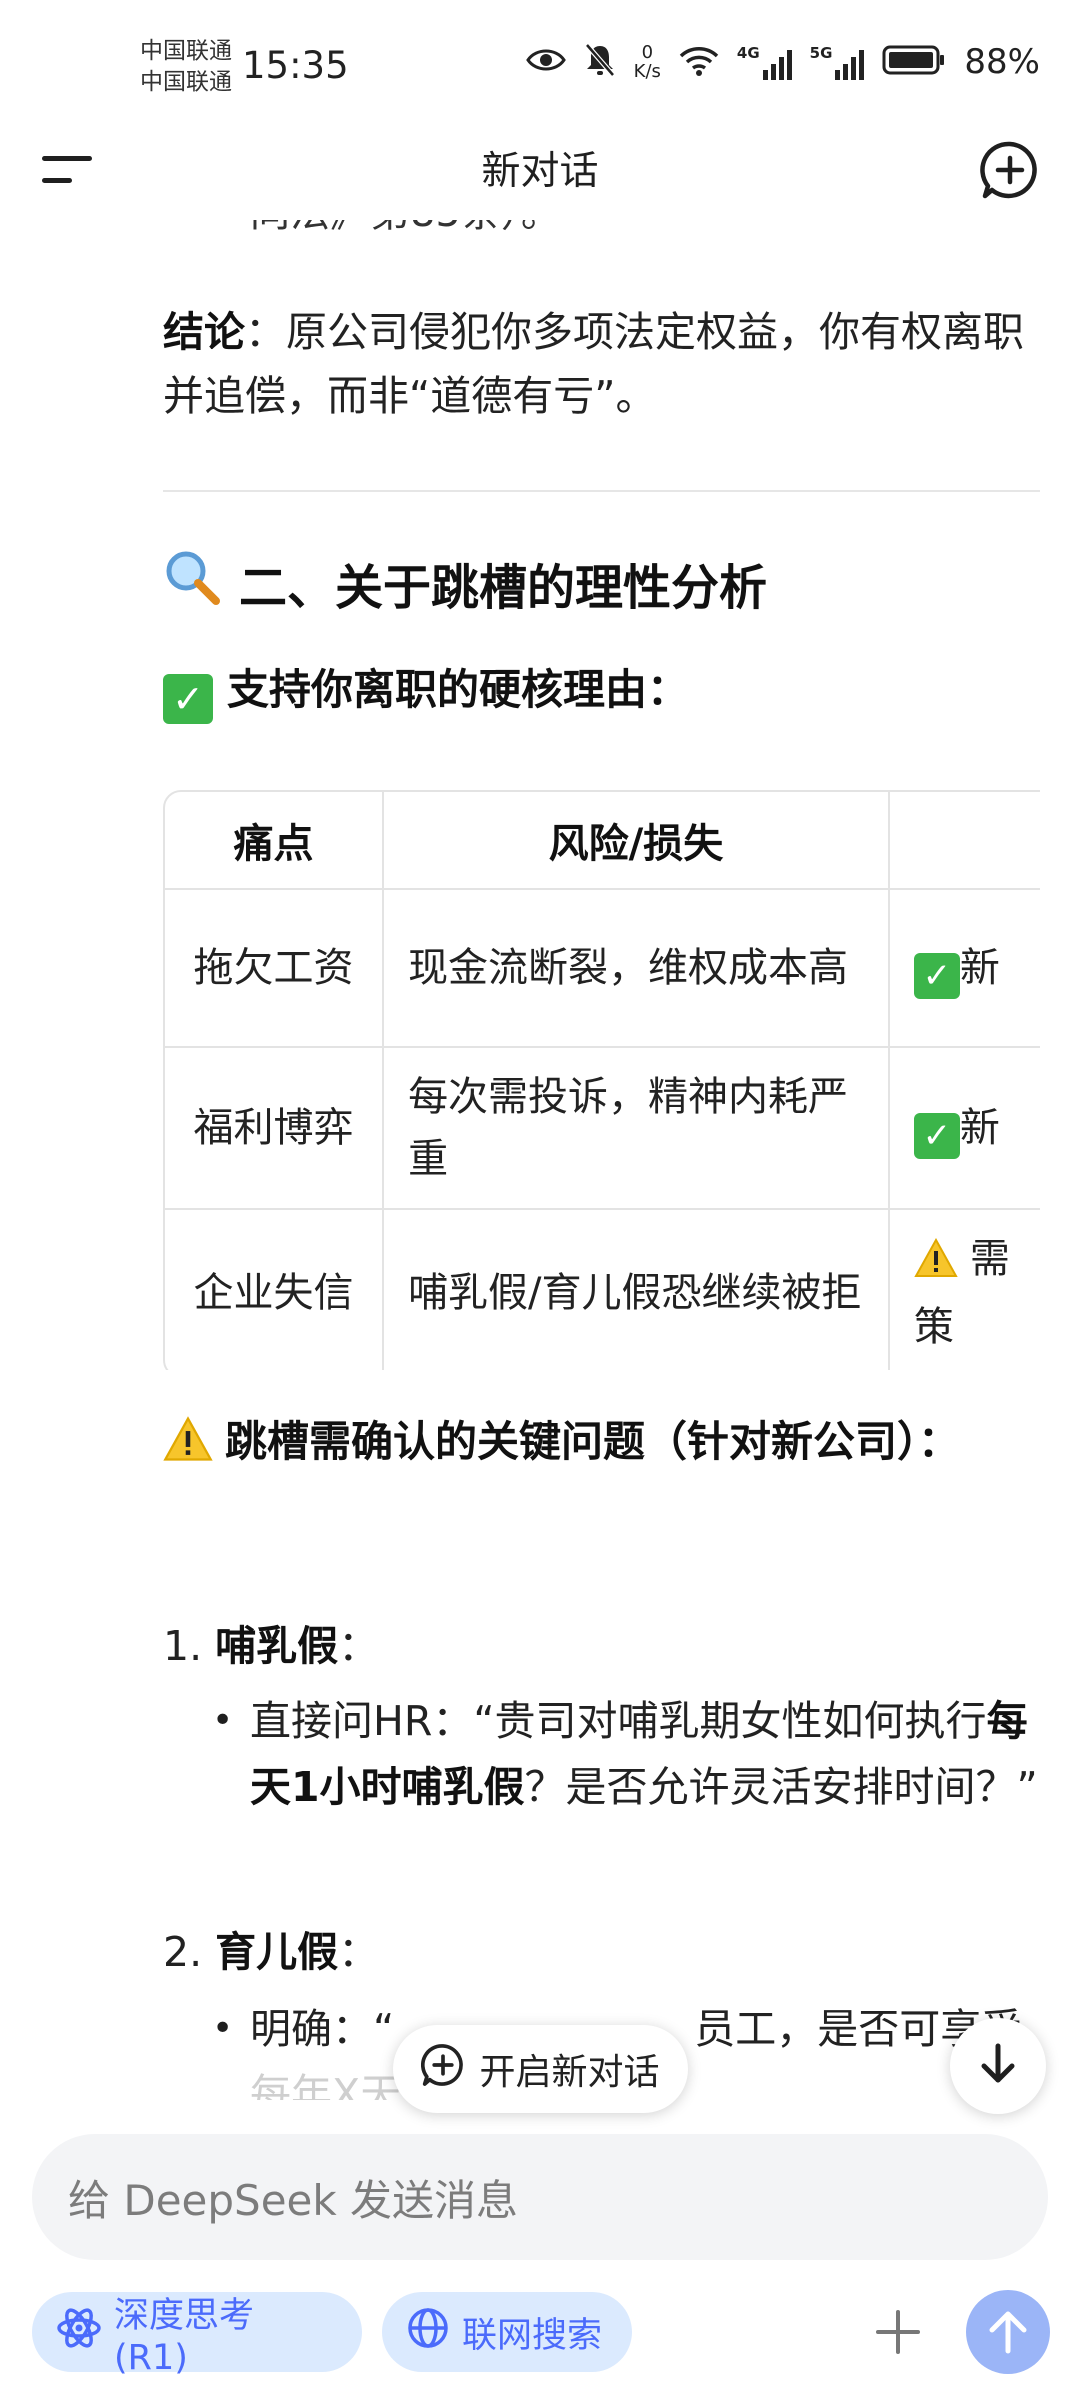 The image size is (1080, 2400). Describe the element at coordinates (964, 841) in the screenshot. I see `table-header` at that location.